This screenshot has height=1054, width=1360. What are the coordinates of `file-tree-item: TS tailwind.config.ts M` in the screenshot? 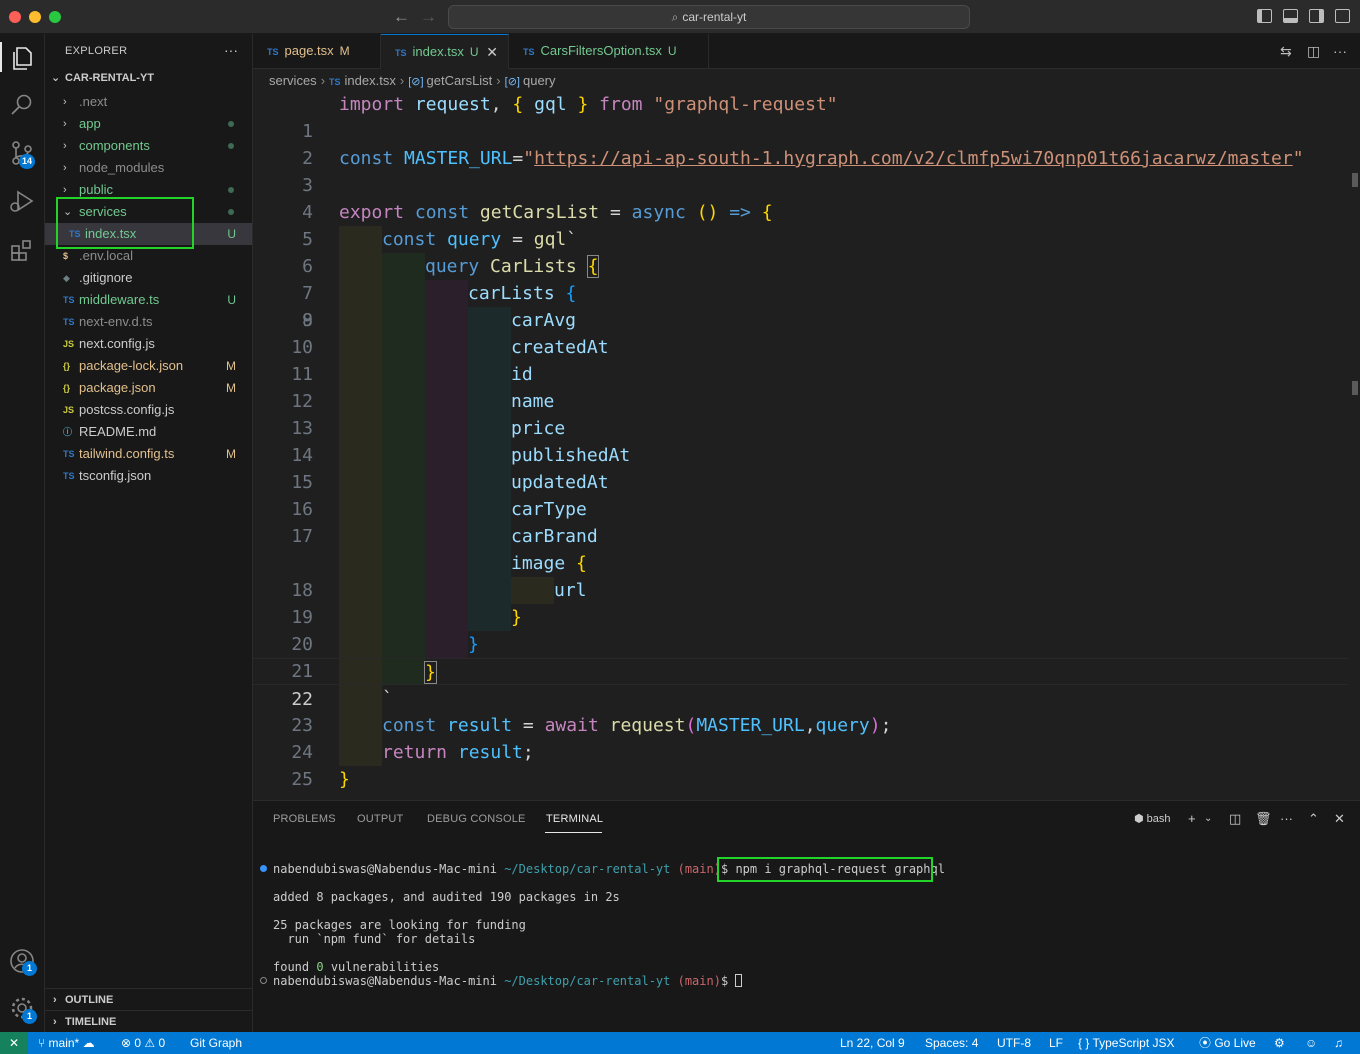 It's located at (148, 454).